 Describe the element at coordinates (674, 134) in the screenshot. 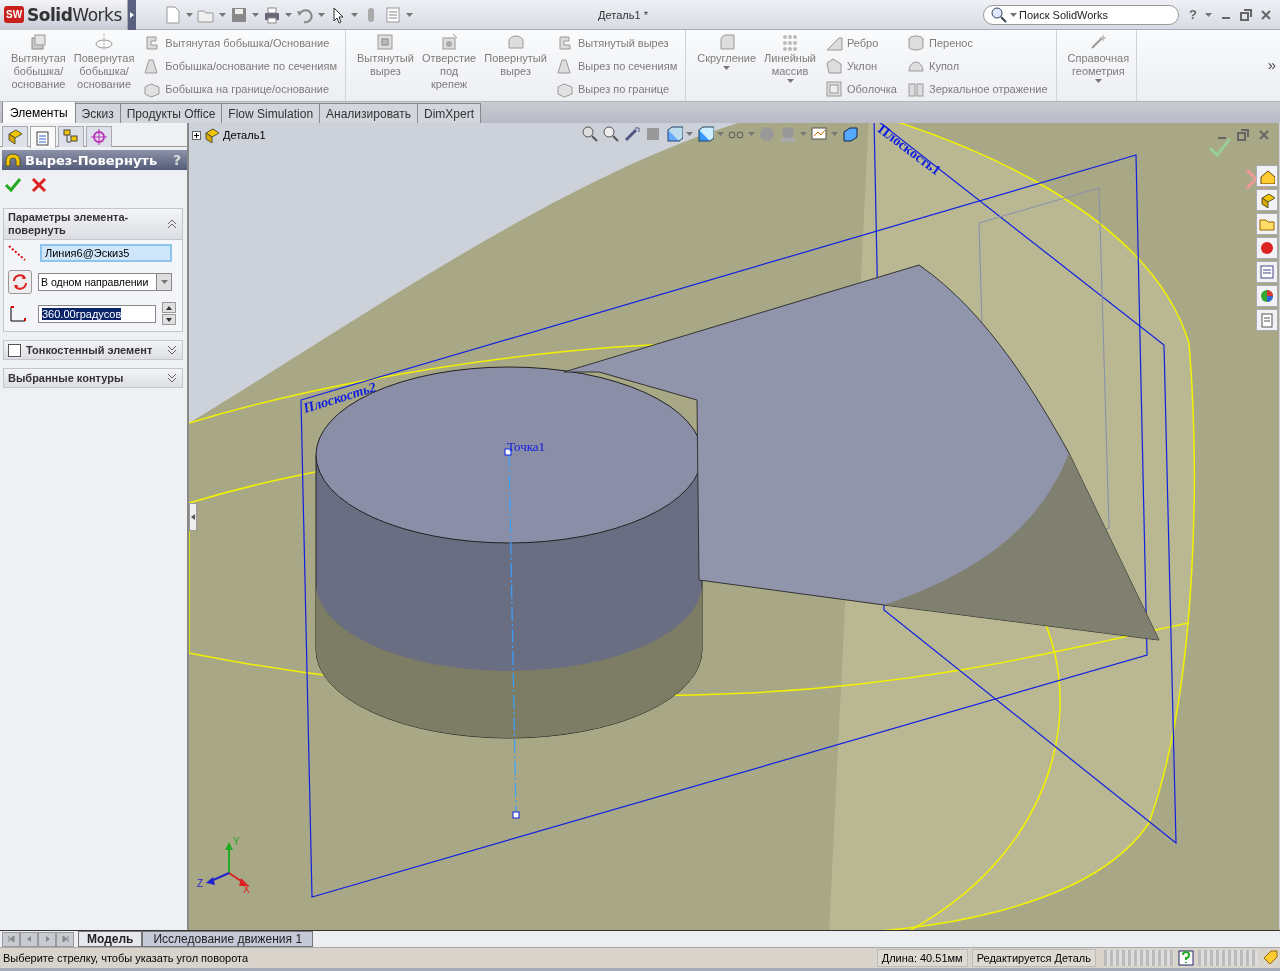

I see `view-orientation-icon` at that location.